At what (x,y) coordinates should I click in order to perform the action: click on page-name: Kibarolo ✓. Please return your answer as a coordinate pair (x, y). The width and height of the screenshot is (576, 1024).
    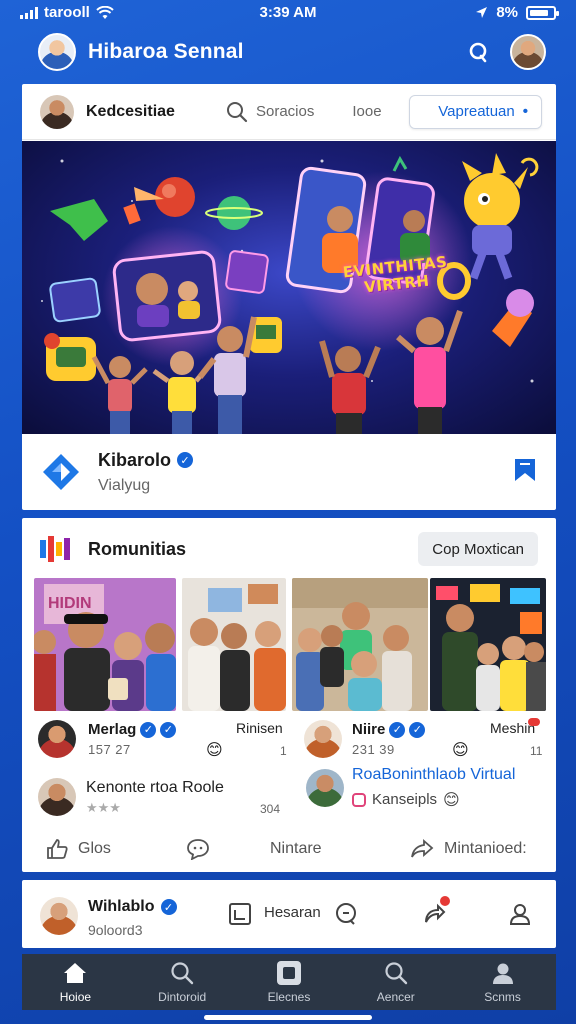
    Looking at the image, I should click on (146, 460).